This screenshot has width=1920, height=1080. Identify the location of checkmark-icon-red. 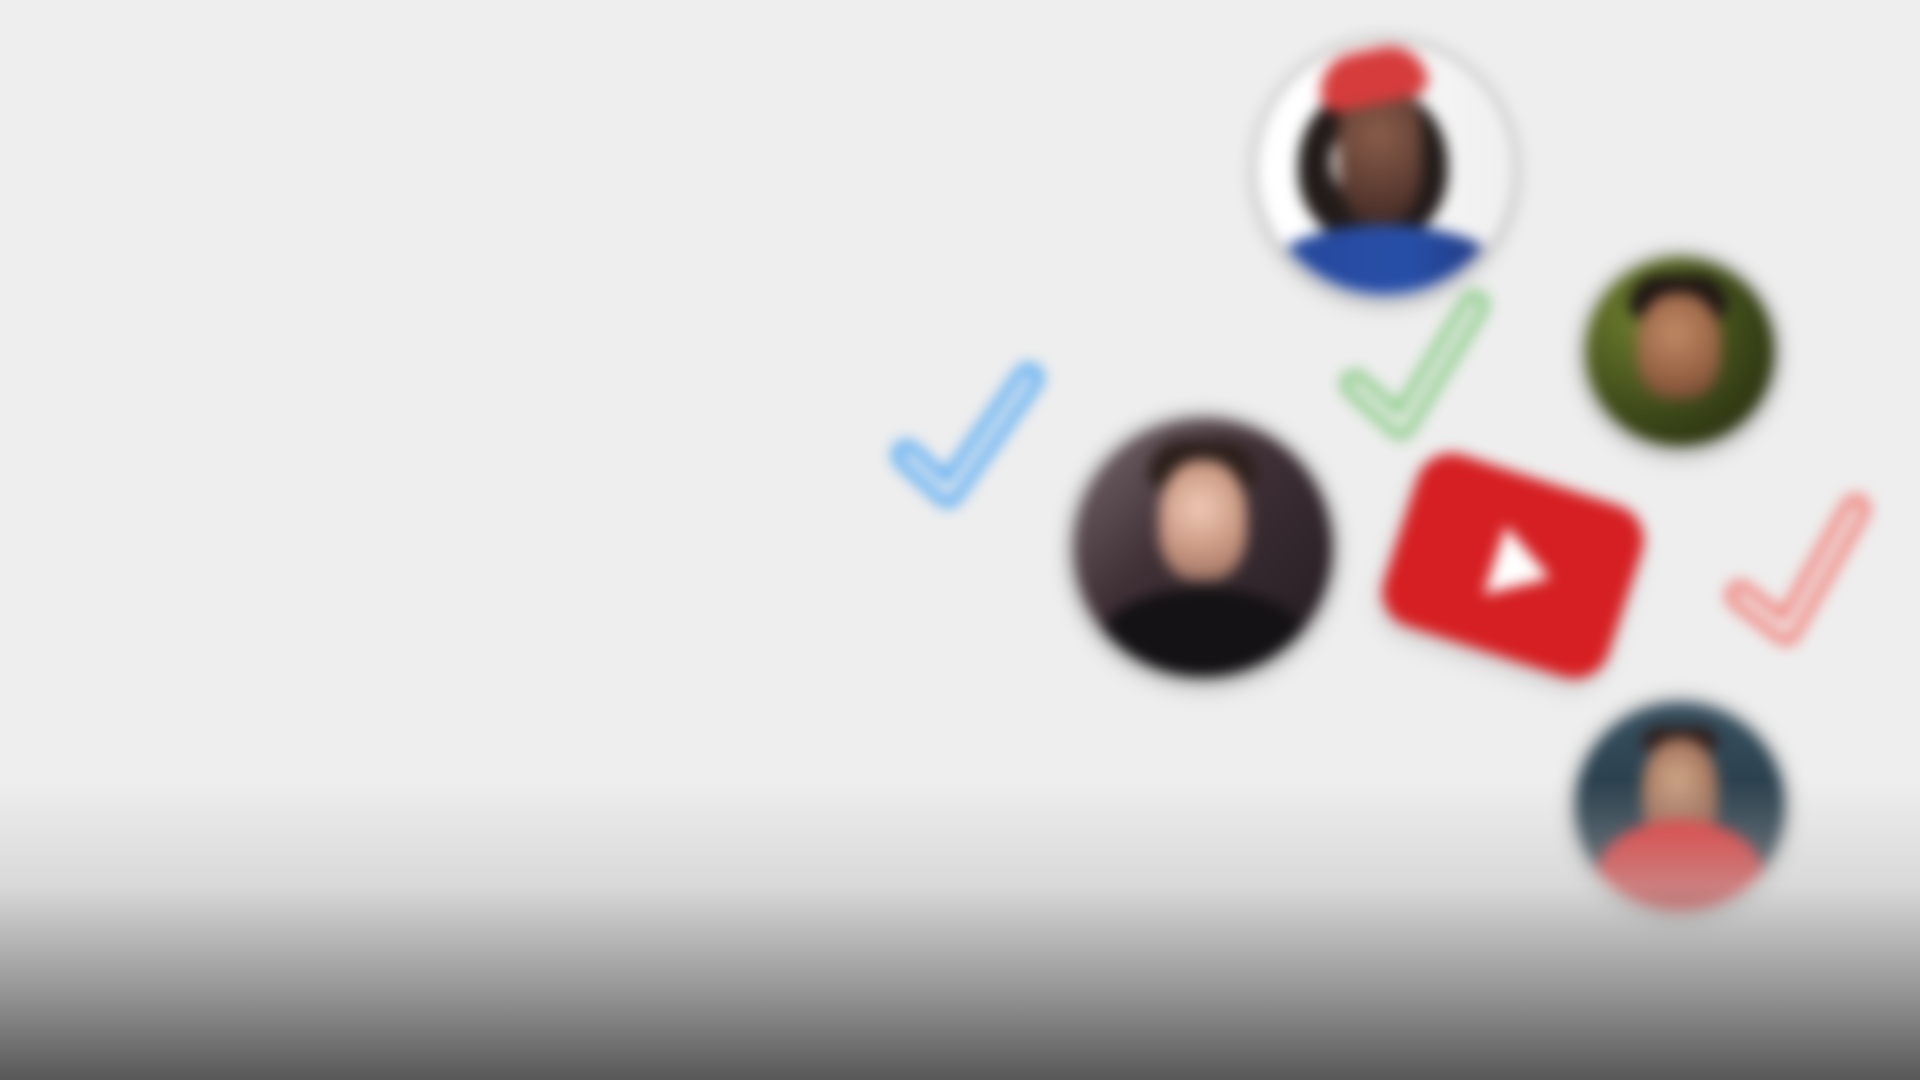
(1798, 569).